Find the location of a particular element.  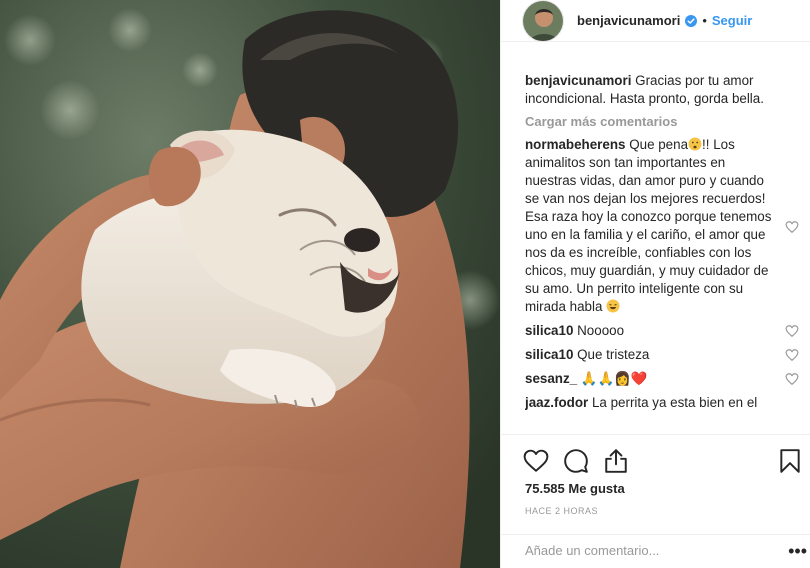

comment-item: sesanz_ 🙏🙏👩❤️ is located at coordinates (662, 379).